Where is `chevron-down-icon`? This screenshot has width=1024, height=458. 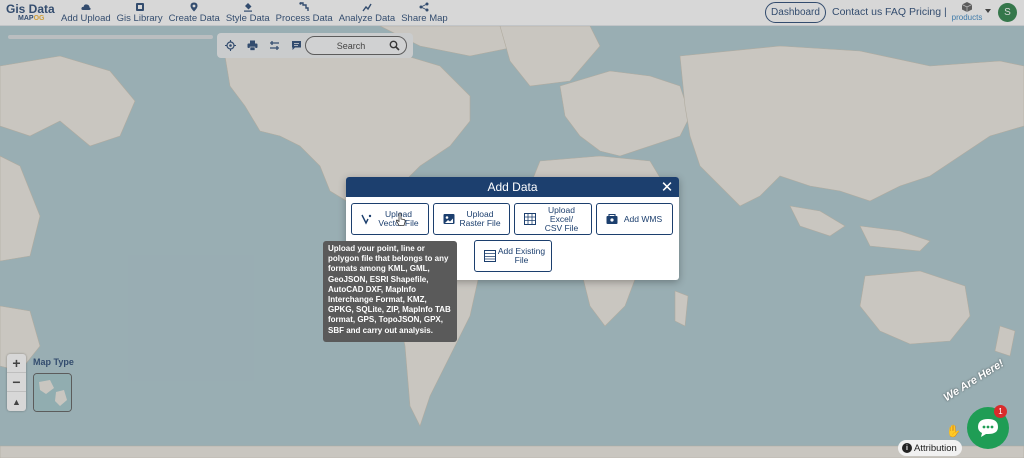 chevron-down-icon is located at coordinates (988, 11).